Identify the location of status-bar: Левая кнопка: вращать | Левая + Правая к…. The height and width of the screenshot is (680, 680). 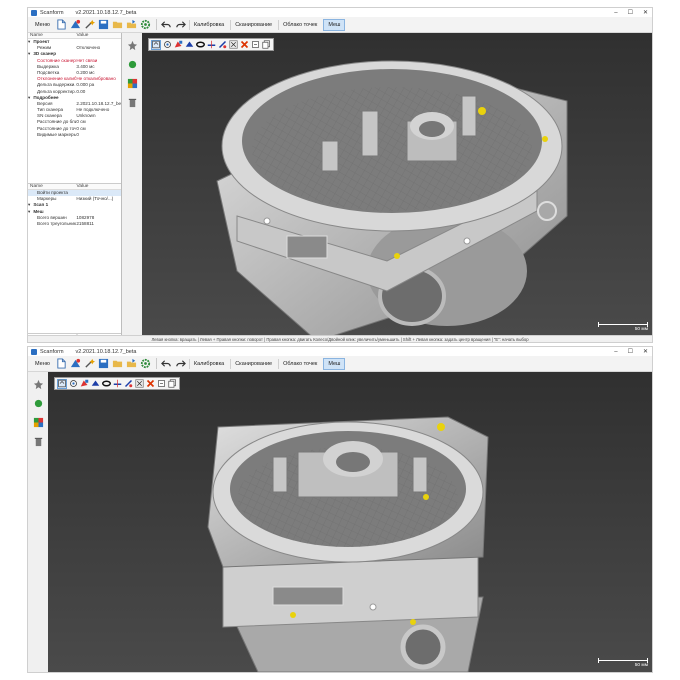
(340, 338).